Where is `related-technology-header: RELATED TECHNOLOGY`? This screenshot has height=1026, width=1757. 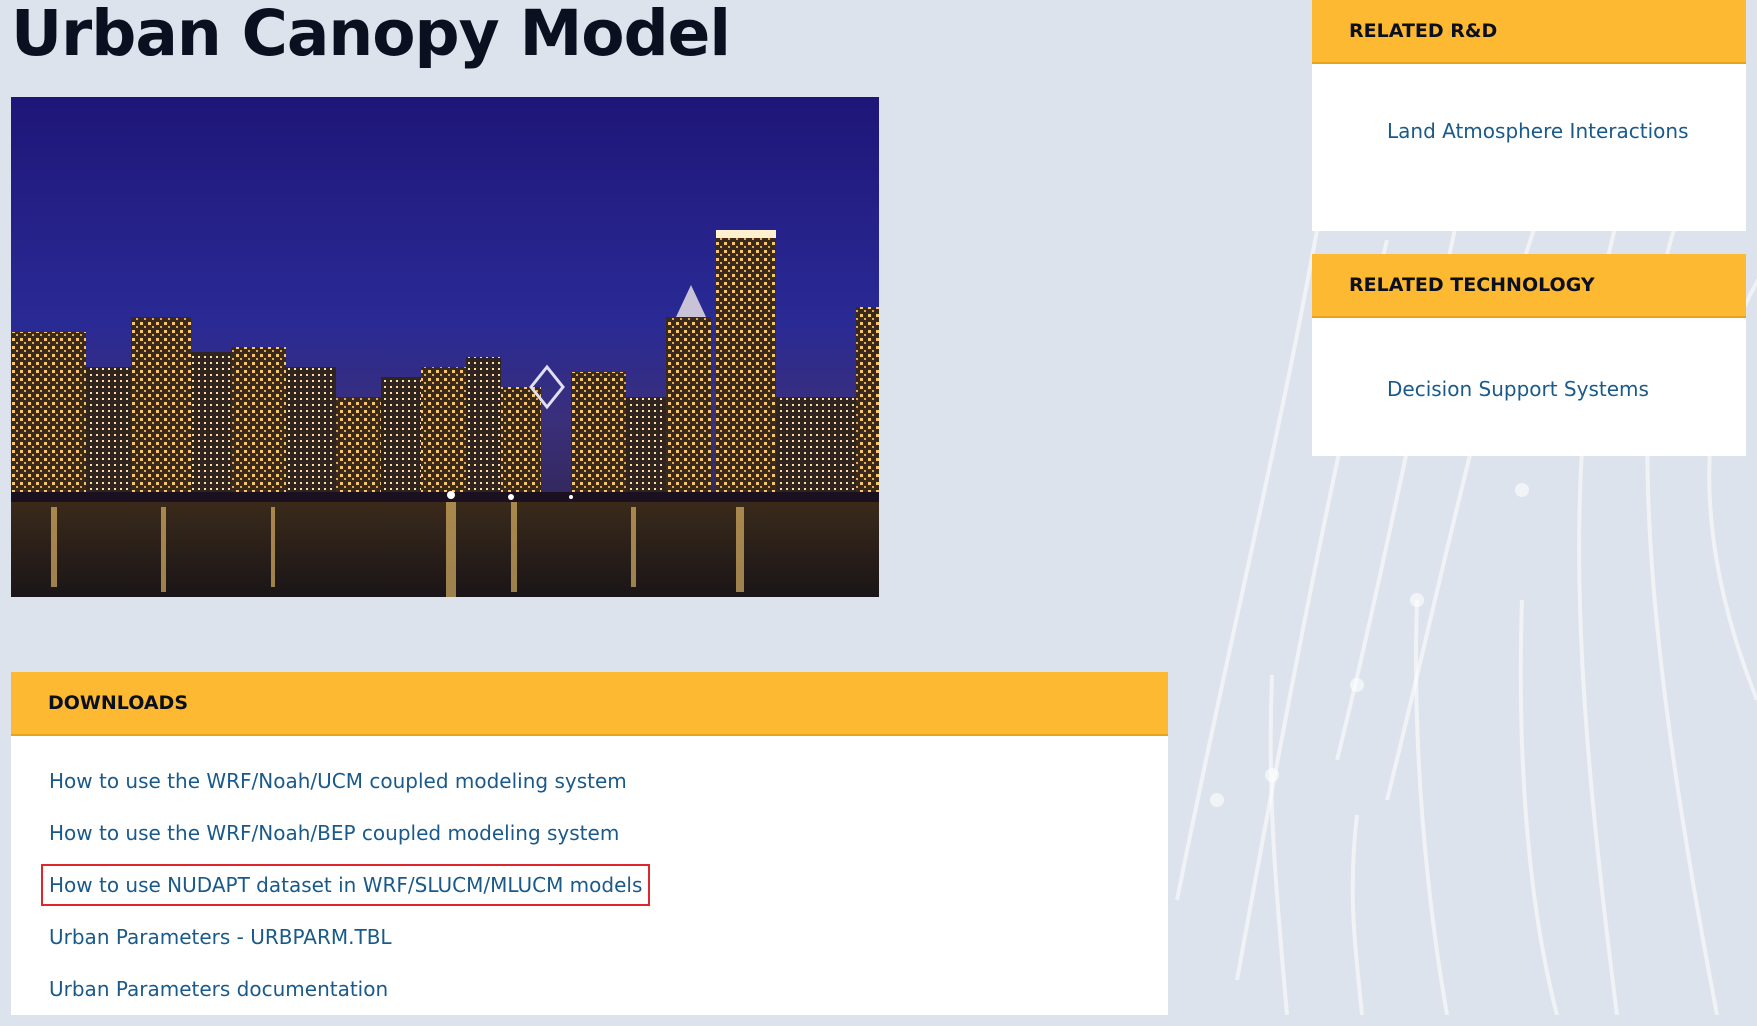 related-technology-header: RELATED TECHNOLOGY is located at coordinates (1529, 286).